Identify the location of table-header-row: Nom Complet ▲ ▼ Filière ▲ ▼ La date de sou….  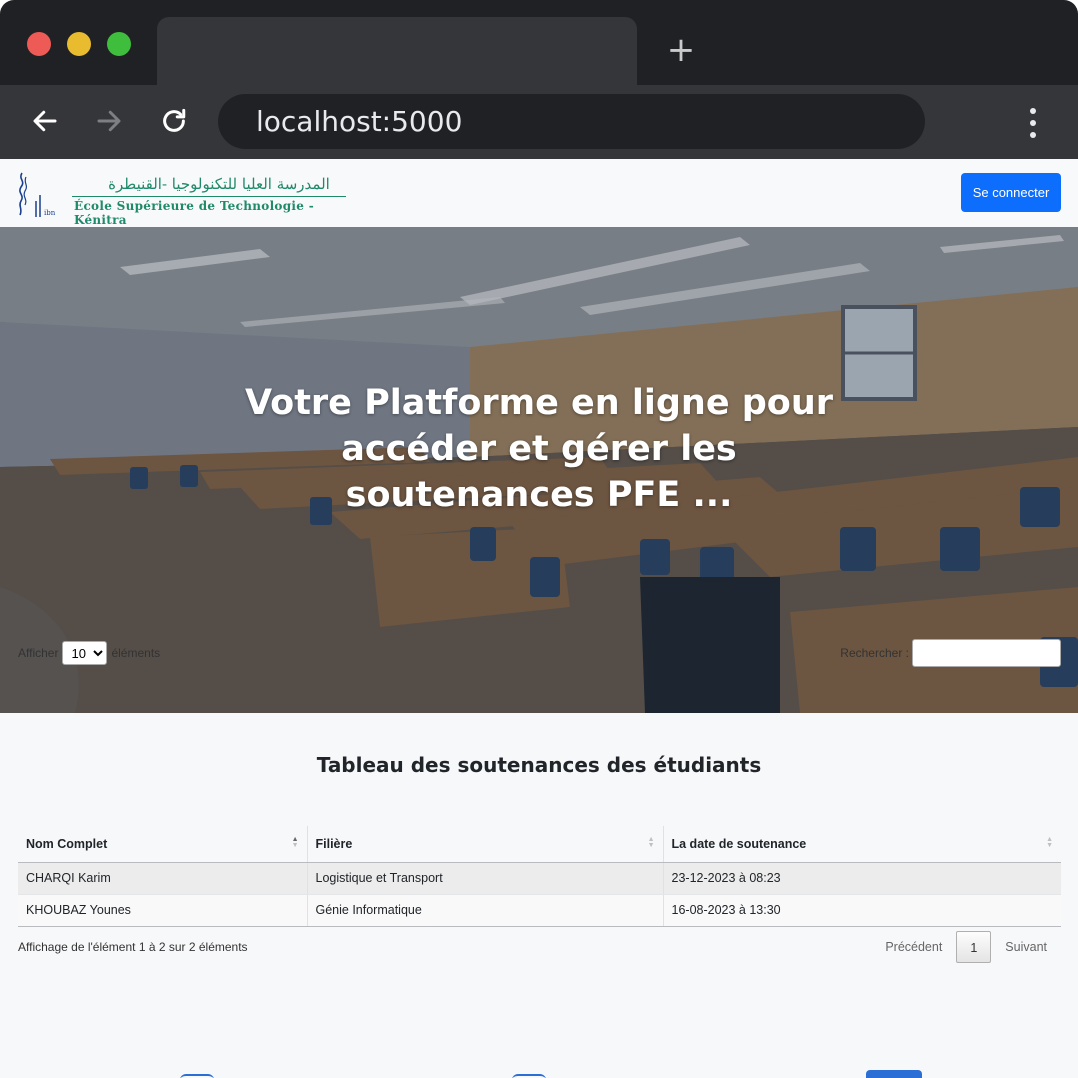
(539, 844).